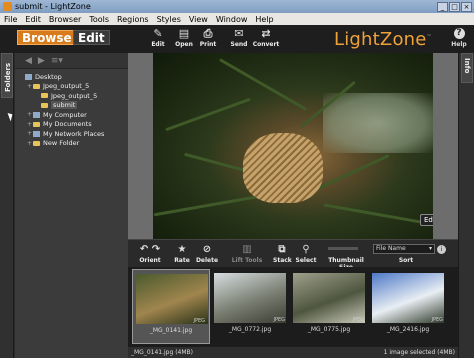 Image resolution: width=474 pixels, height=358 pixels. I want to click on delete-button: ⊘ Delete, so click(207, 254).